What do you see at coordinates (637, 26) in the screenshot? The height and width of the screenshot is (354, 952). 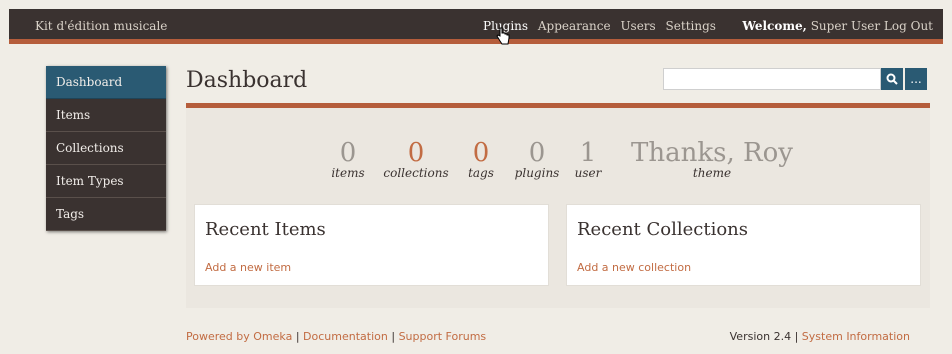 I see `nav-users: Users` at bounding box center [637, 26].